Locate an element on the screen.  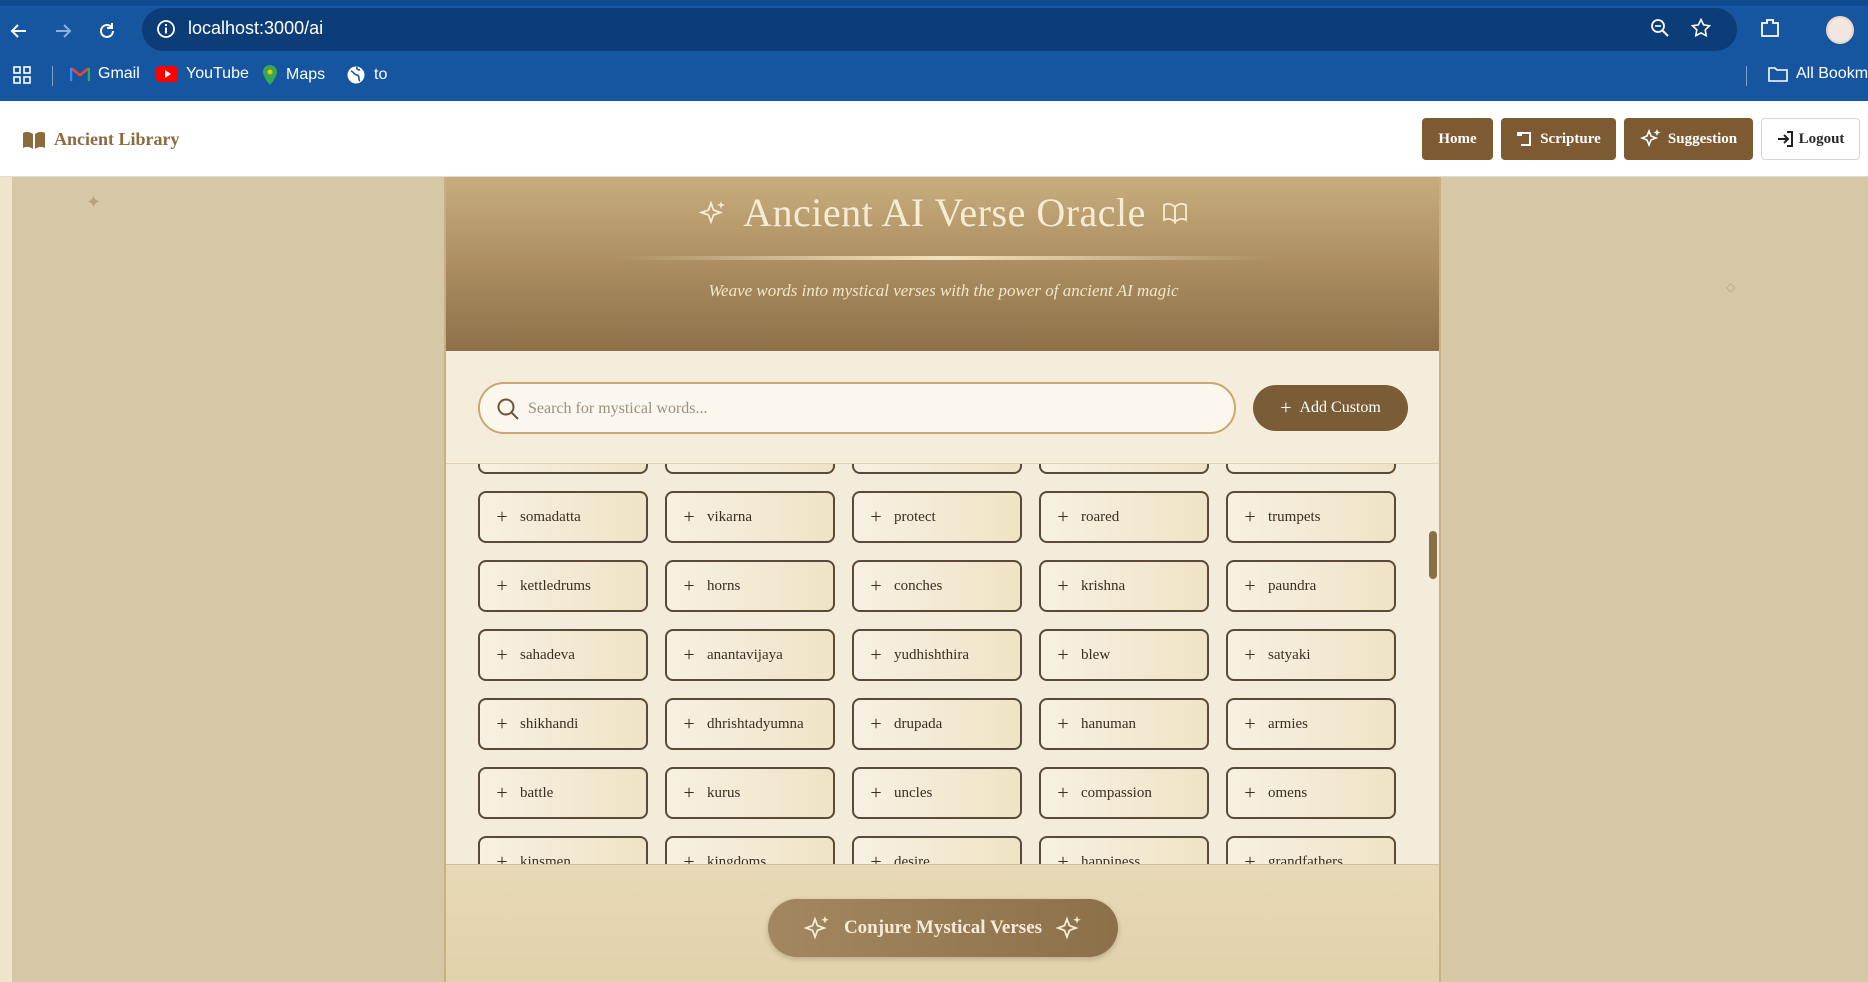
word-chip: + krishna is located at coordinates (1124, 586).